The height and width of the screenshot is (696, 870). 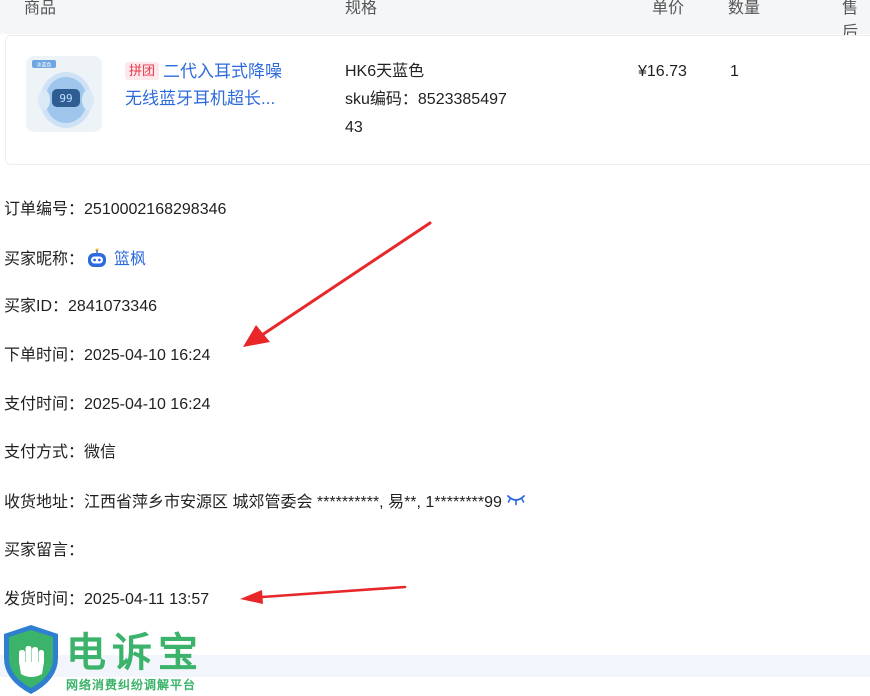 What do you see at coordinates (44, 355) in the screenshot?
I see `order-time-label: 下单时间：` at bounding box center [44, 355].